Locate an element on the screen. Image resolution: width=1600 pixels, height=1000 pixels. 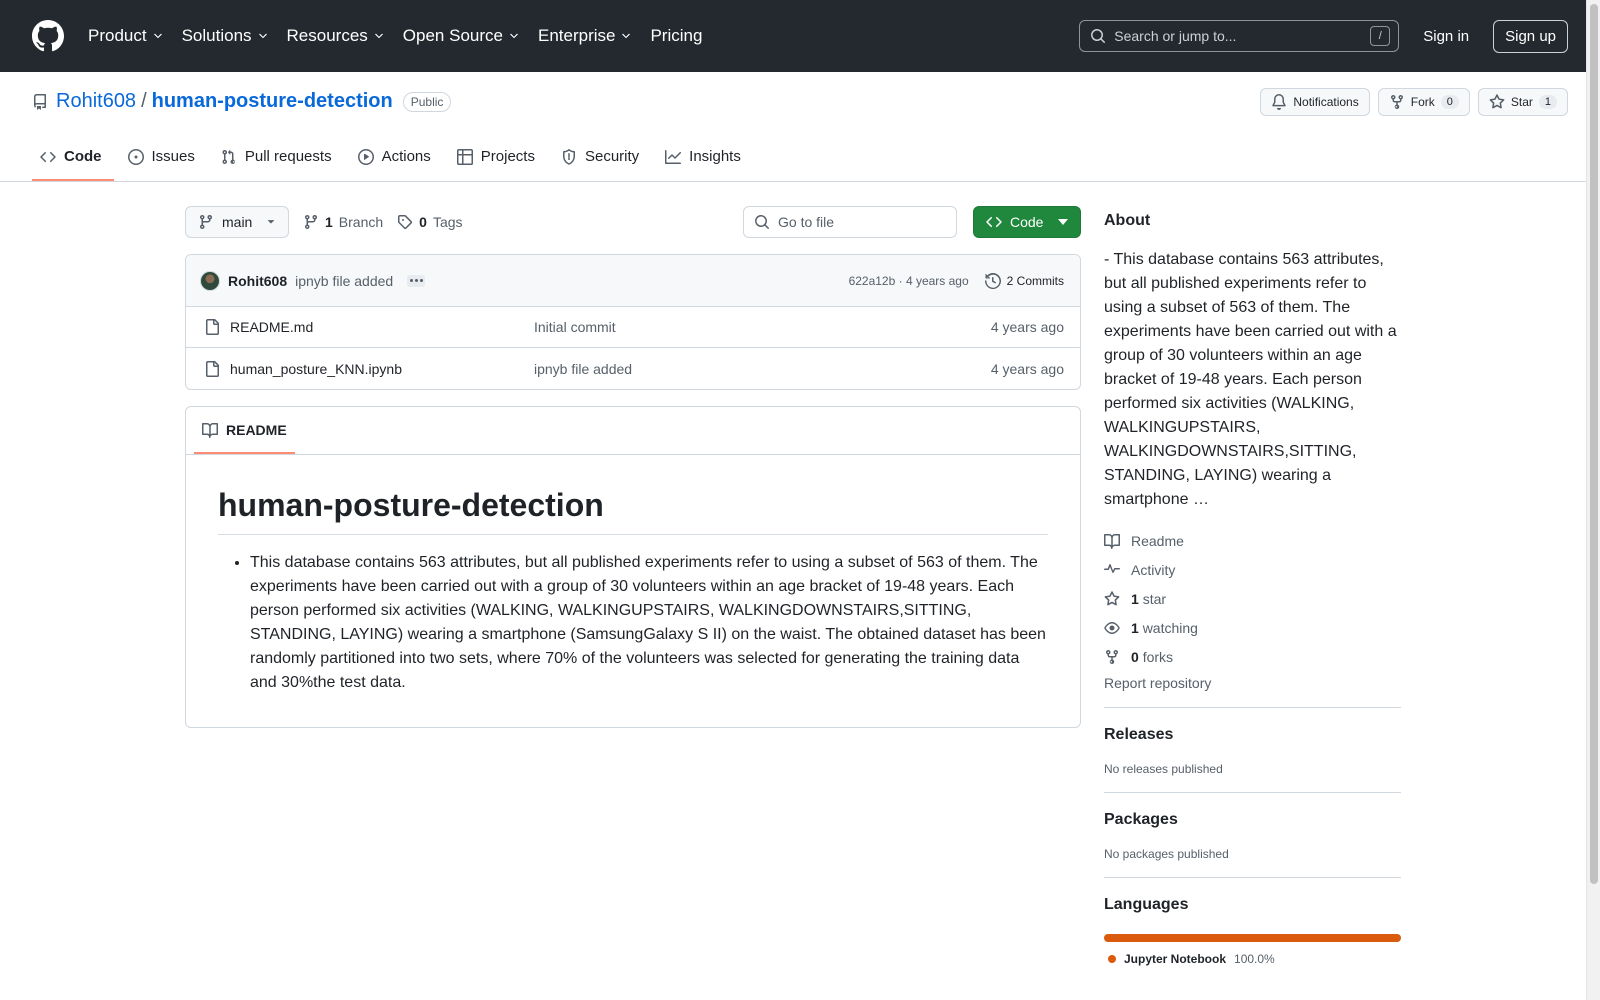
caret-down-icon is located at coordinates (271, 222).